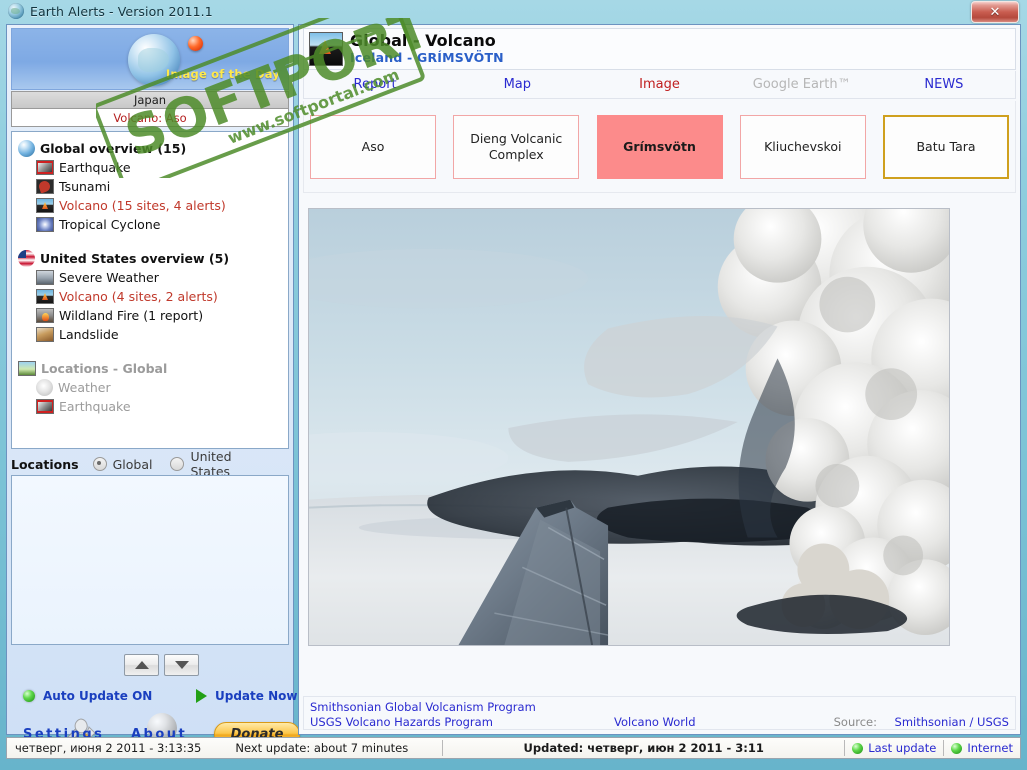 The height and width of the screenshot is (770, 1027). What do you see at coordinates (423, 40) in the screenshot?
I see `page-title: Global - Volcano` at bounding box center [423, 40].